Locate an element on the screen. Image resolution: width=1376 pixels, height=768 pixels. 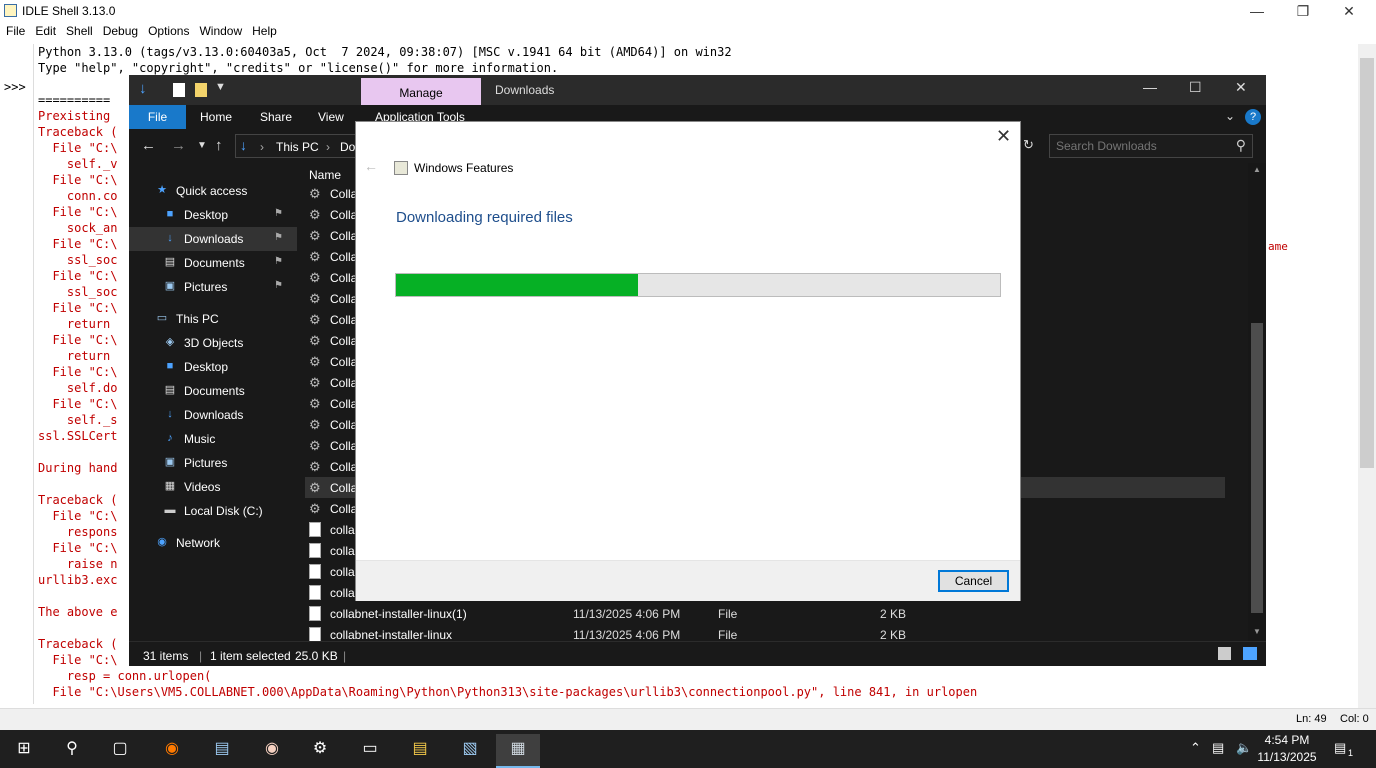
chevron-down-icon: ⌄ is located at coordinates (1230, 116).